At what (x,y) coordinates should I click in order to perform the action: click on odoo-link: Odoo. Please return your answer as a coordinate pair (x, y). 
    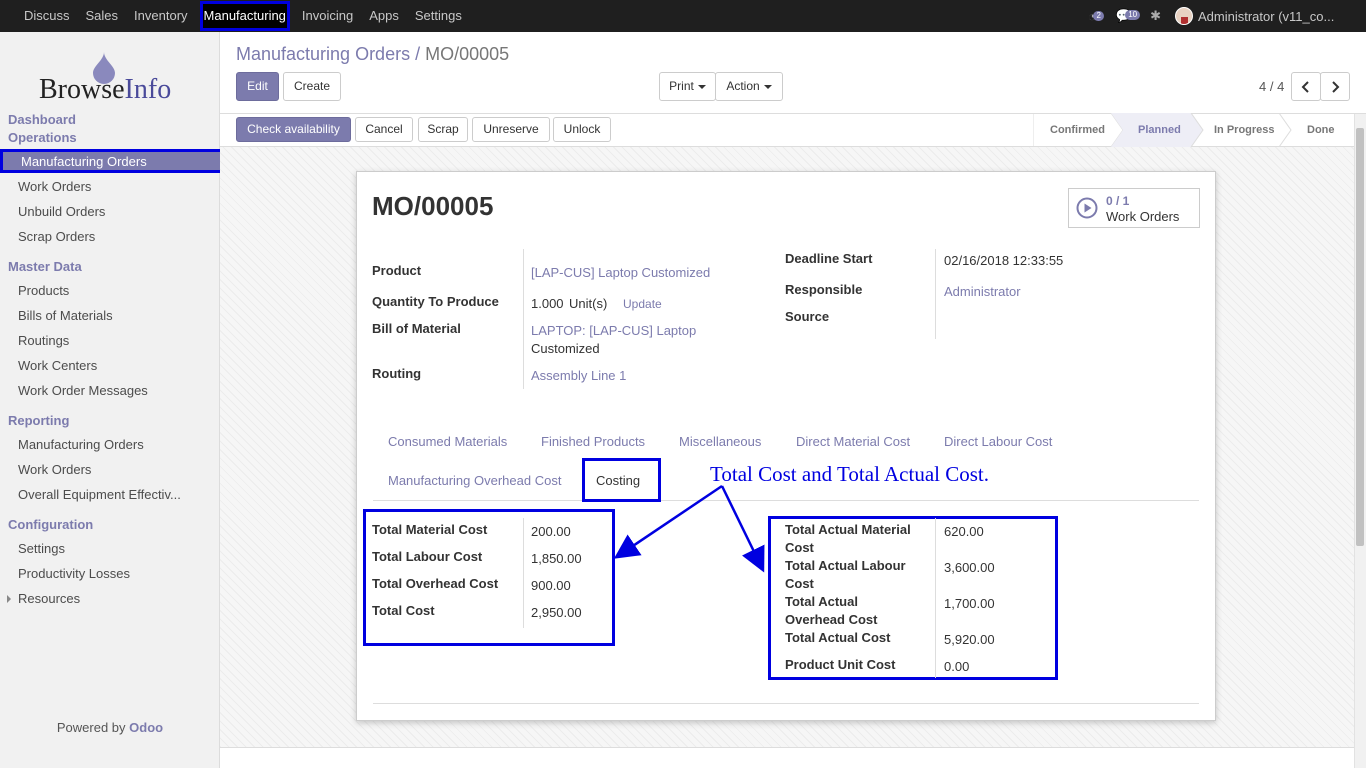
    Looking at the image, I should click on (146, 727).